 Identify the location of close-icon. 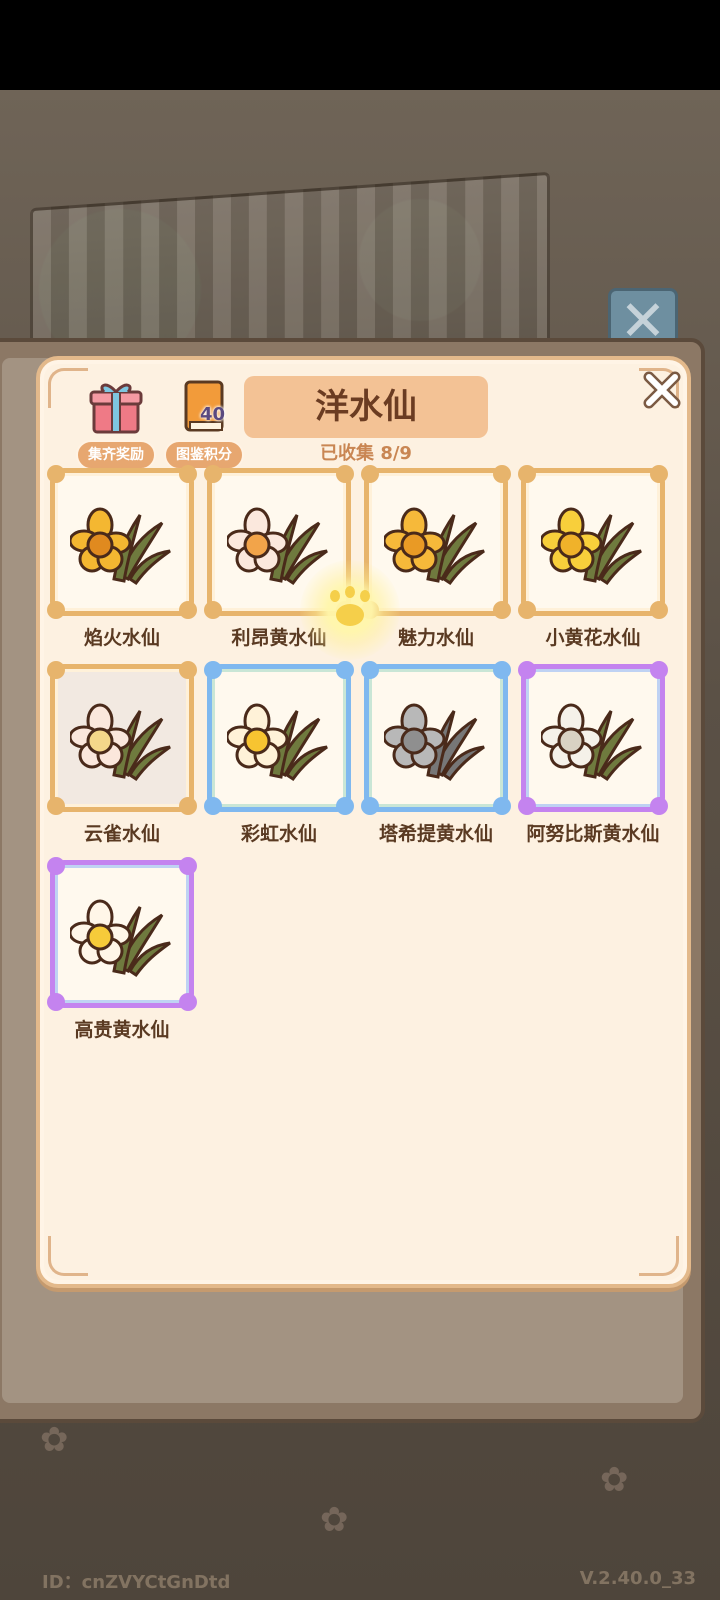
(662, 390).